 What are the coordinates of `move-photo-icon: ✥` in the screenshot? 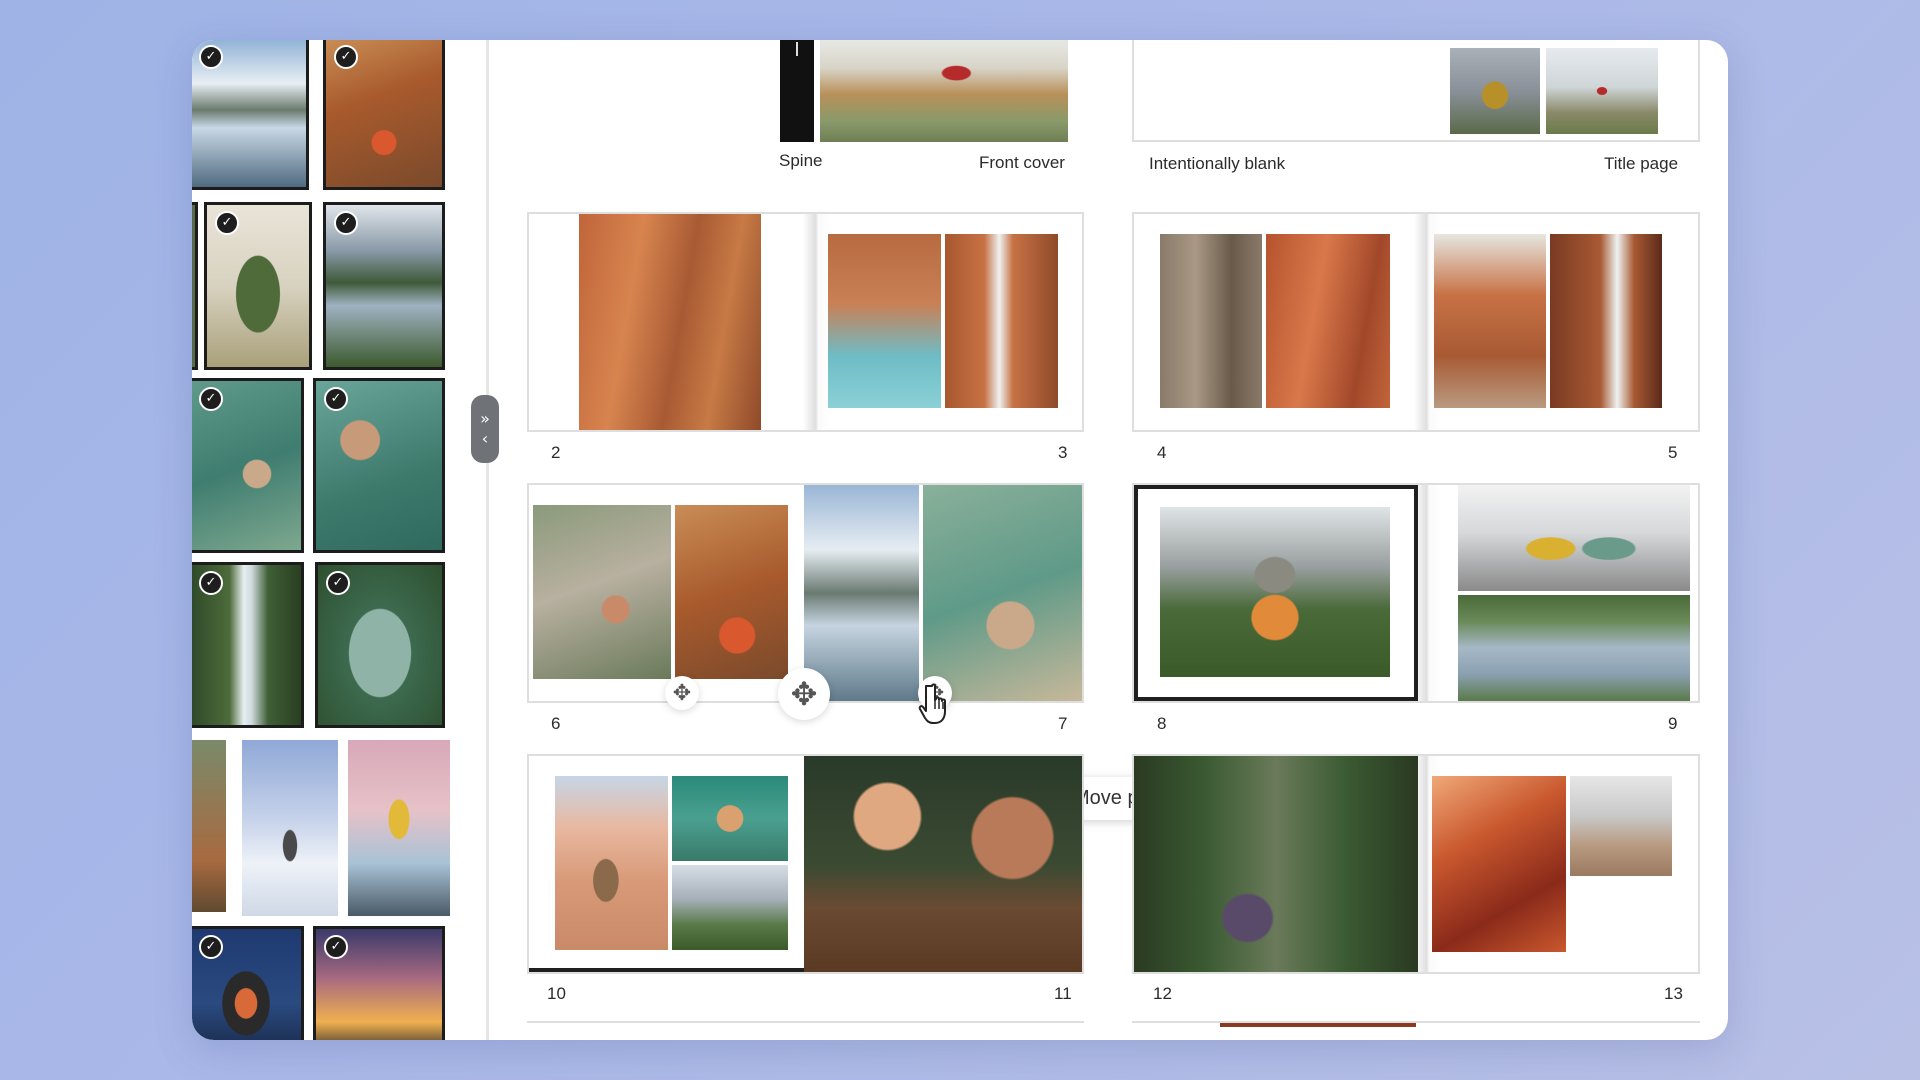 It's located at (682, 693).